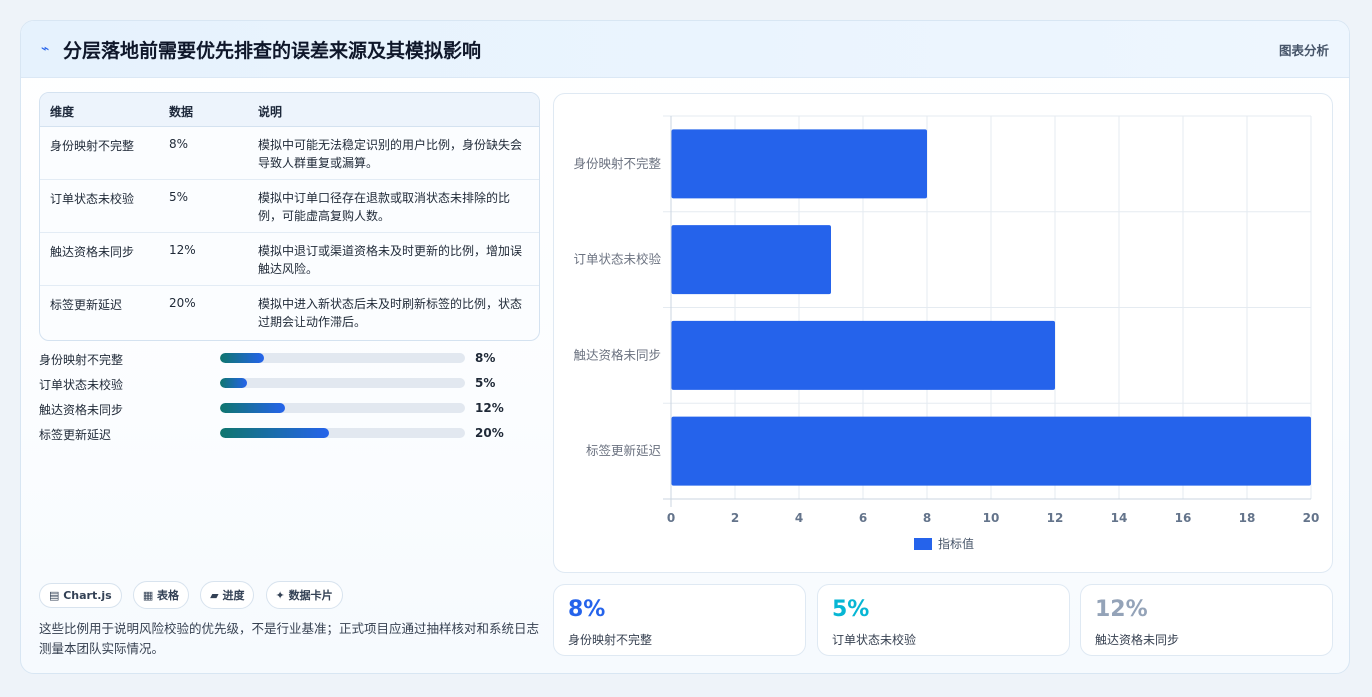  Describe the element at coordinates (81, 410) in the screenshot. I see `progress-label: 触达资格未同步` at that location.